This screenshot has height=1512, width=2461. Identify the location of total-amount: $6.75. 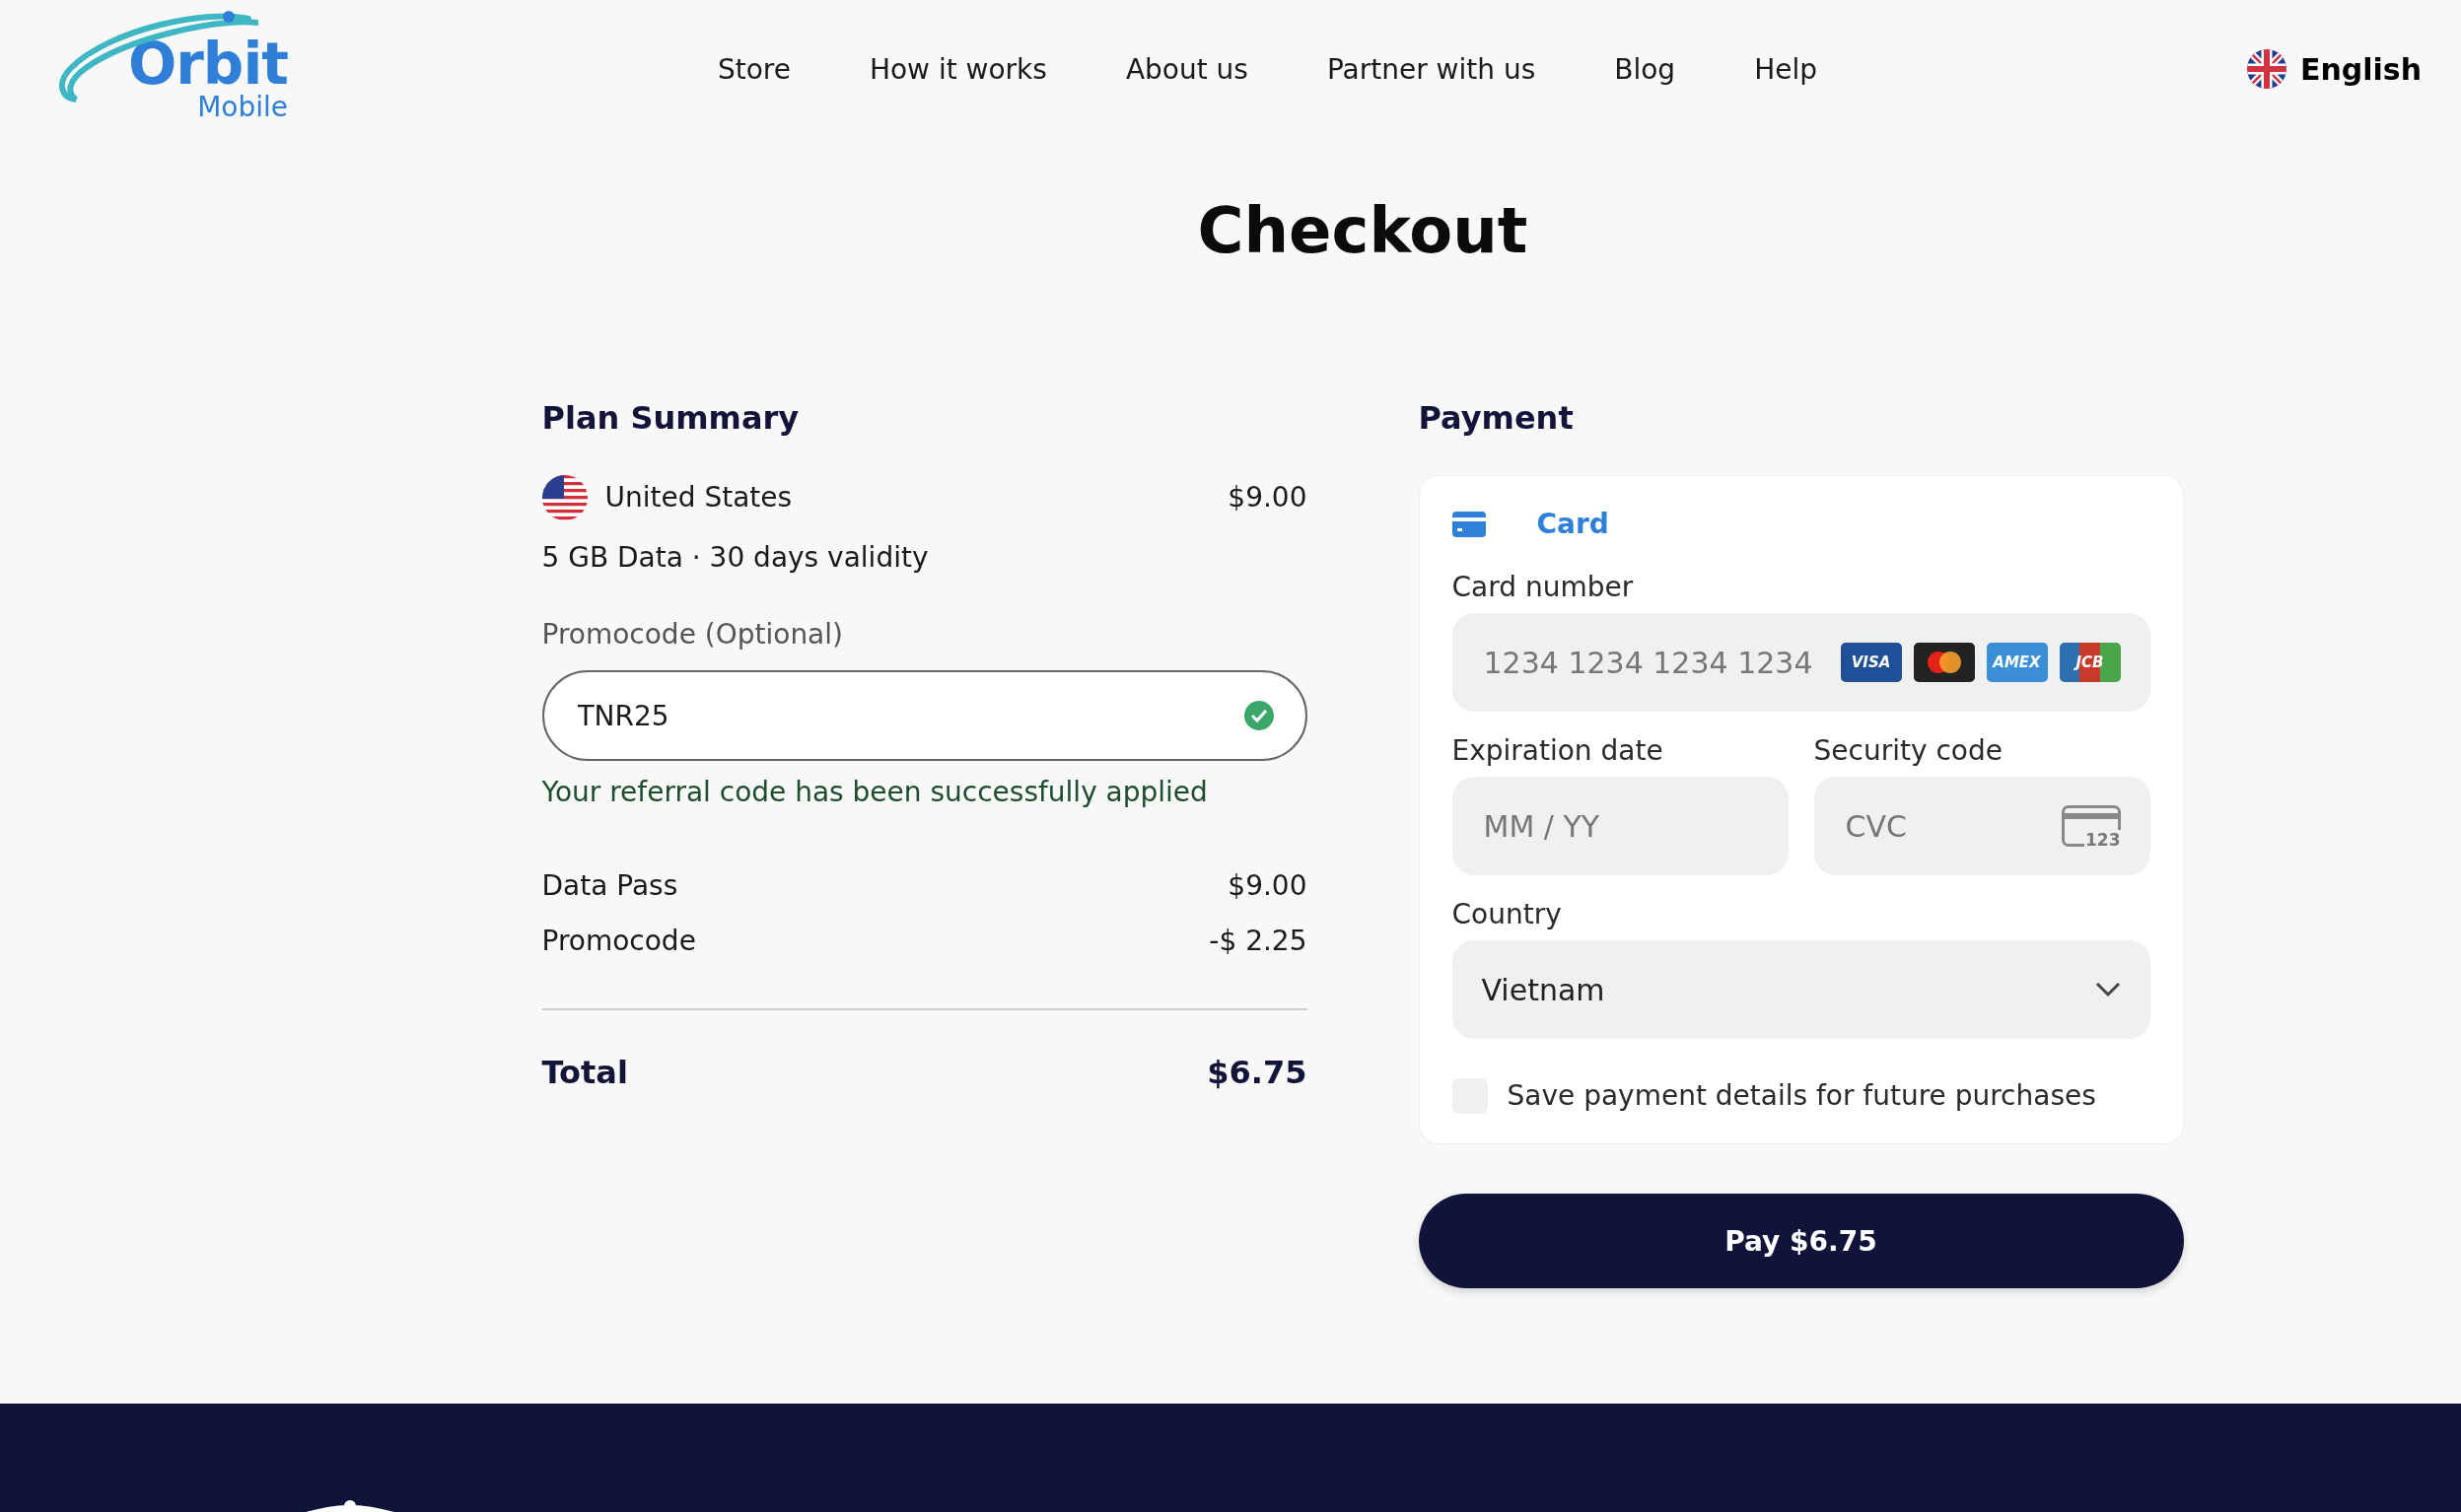
(1257, 1072).